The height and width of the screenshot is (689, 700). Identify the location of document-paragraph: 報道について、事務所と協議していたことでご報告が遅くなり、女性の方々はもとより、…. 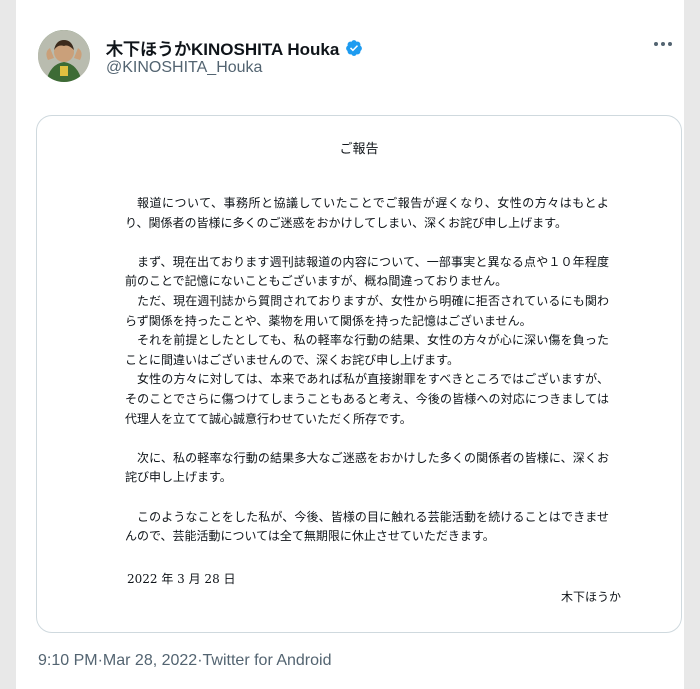
(367, 213).